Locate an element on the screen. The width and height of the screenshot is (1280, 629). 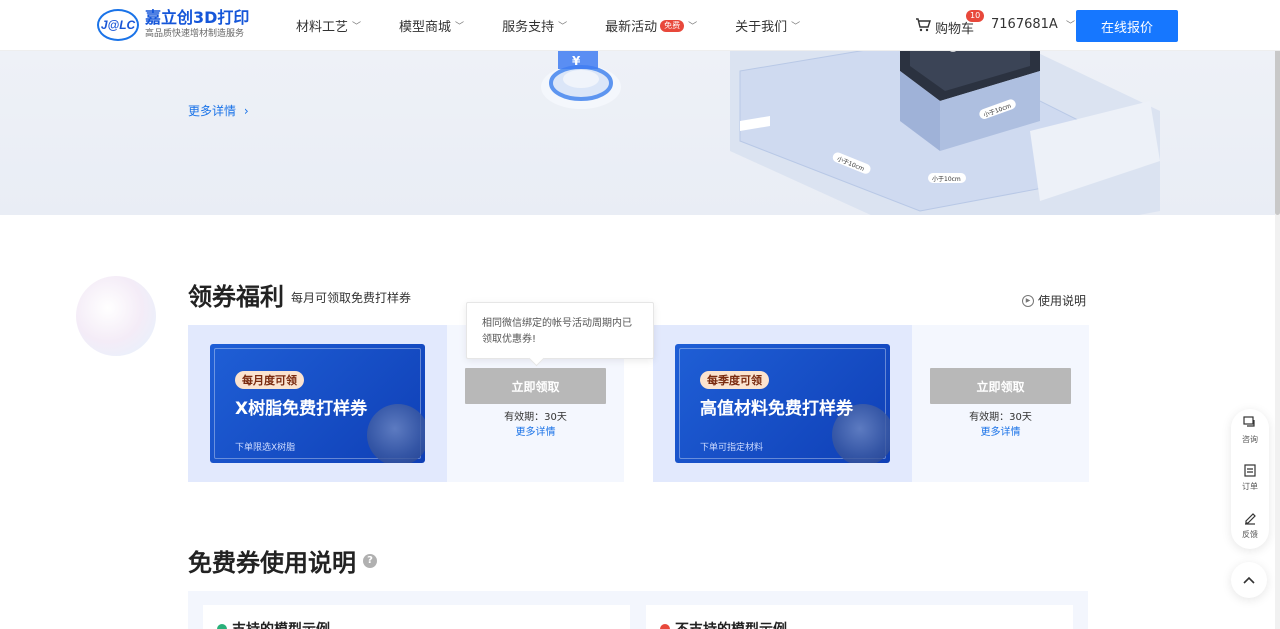
orders-button: 订单 is located at coordinates (1250, 477).